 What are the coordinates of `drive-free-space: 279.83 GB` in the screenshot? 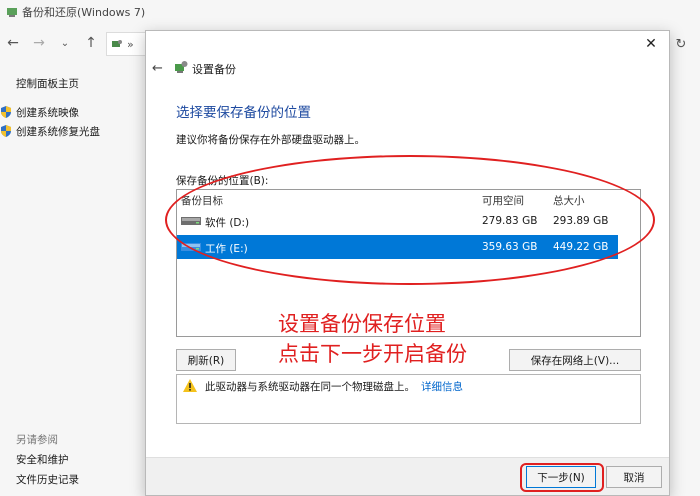 It's located at (510, 221).